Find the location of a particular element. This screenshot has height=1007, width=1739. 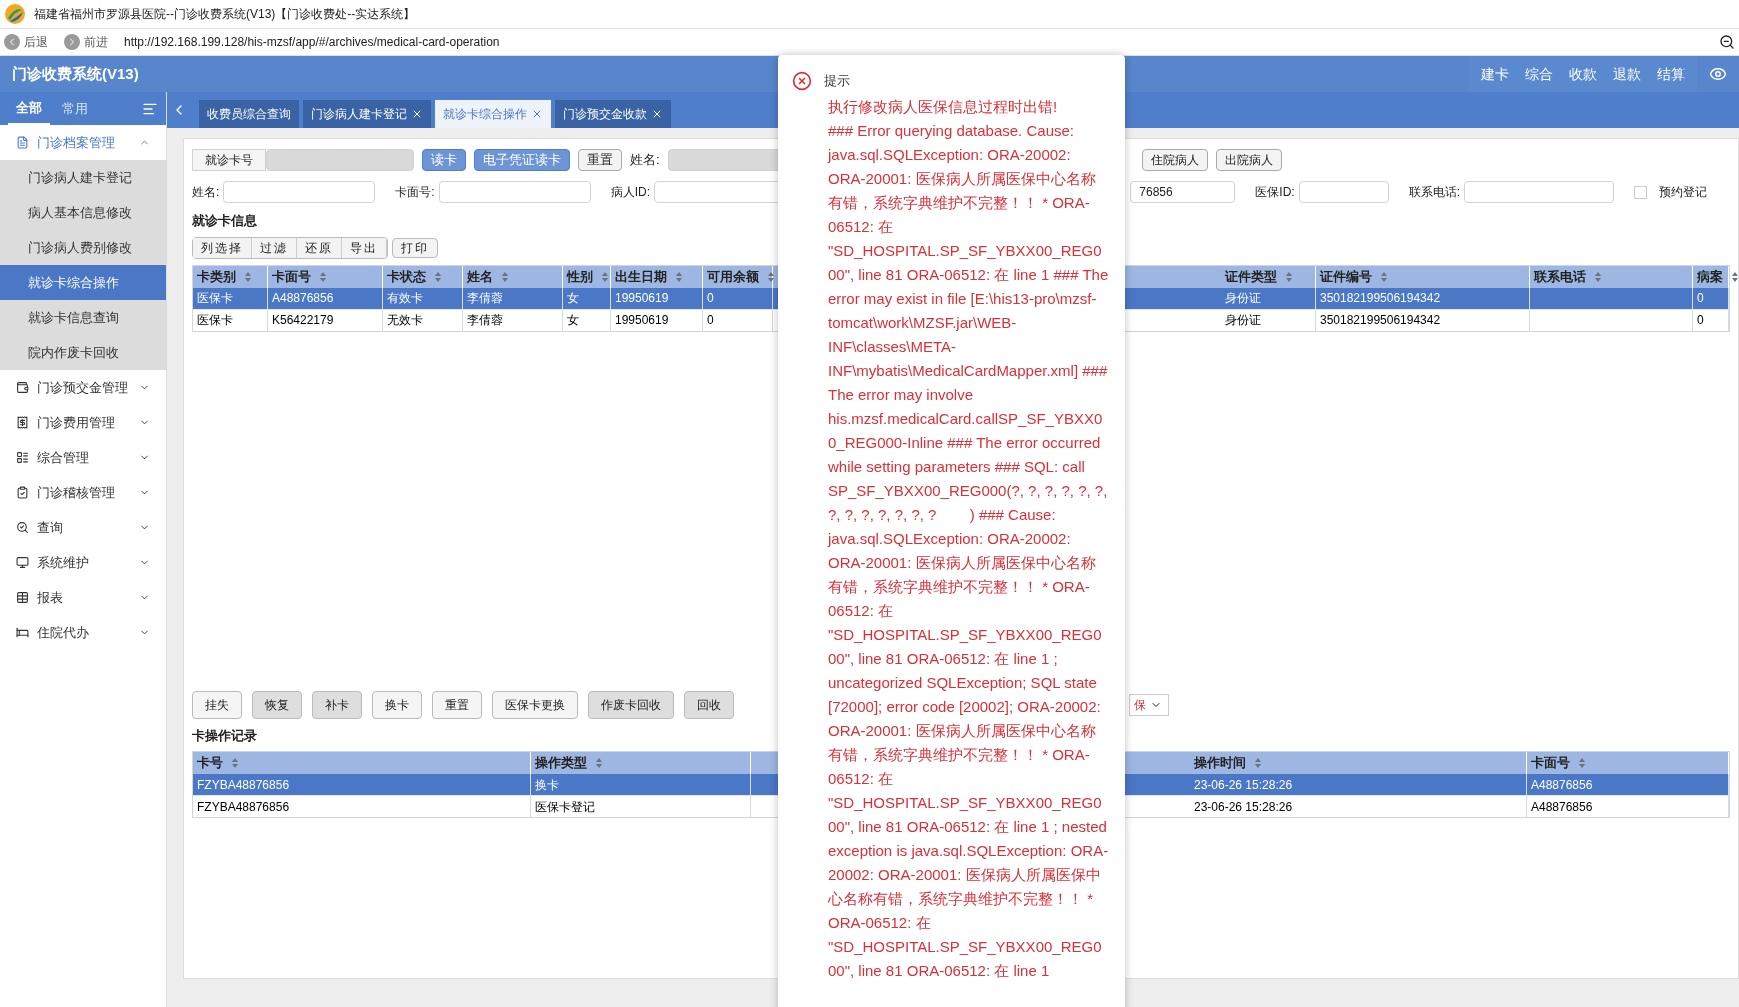

section-title: 就诊卡信息 is located at coordinates (224, 221).